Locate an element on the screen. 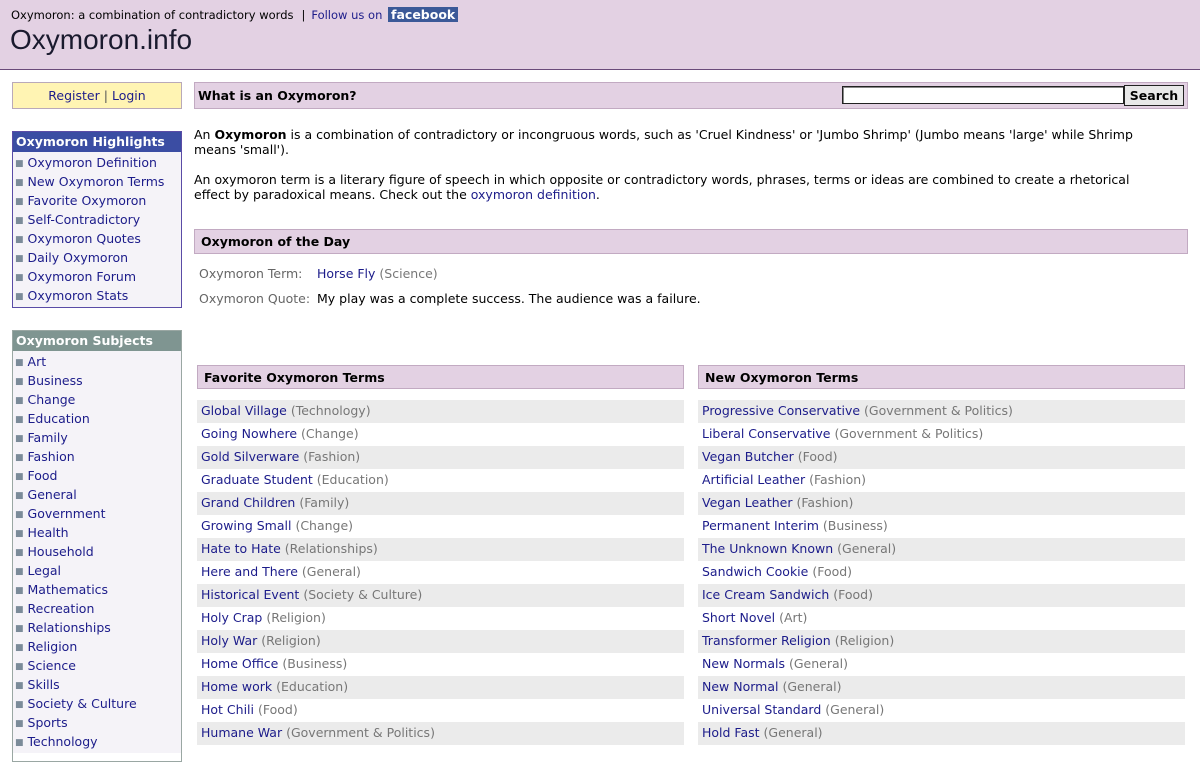  subject-item: ■ General is located at coordinates (97, 494).